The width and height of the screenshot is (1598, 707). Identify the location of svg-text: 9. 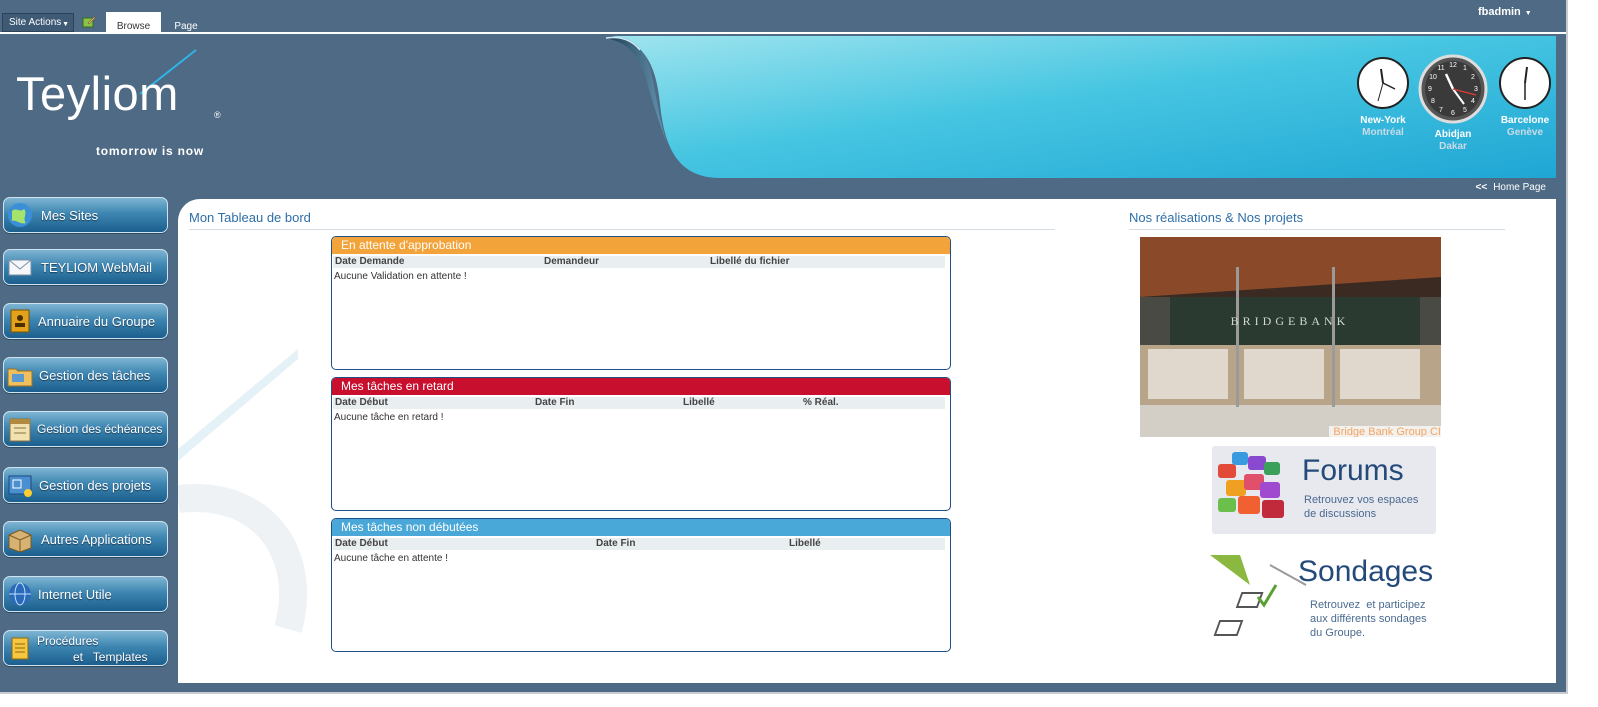
(1430, 89).